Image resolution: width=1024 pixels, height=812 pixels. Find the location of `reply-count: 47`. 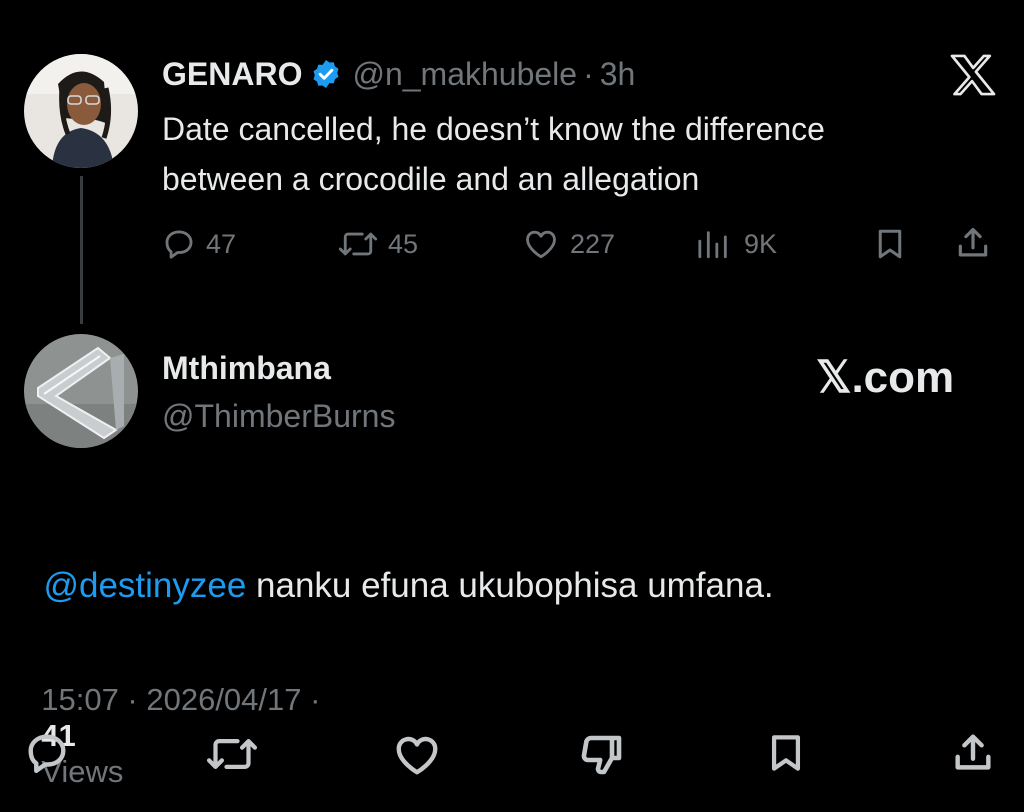

reply-count: 47 is located at coordinates (221, 243).